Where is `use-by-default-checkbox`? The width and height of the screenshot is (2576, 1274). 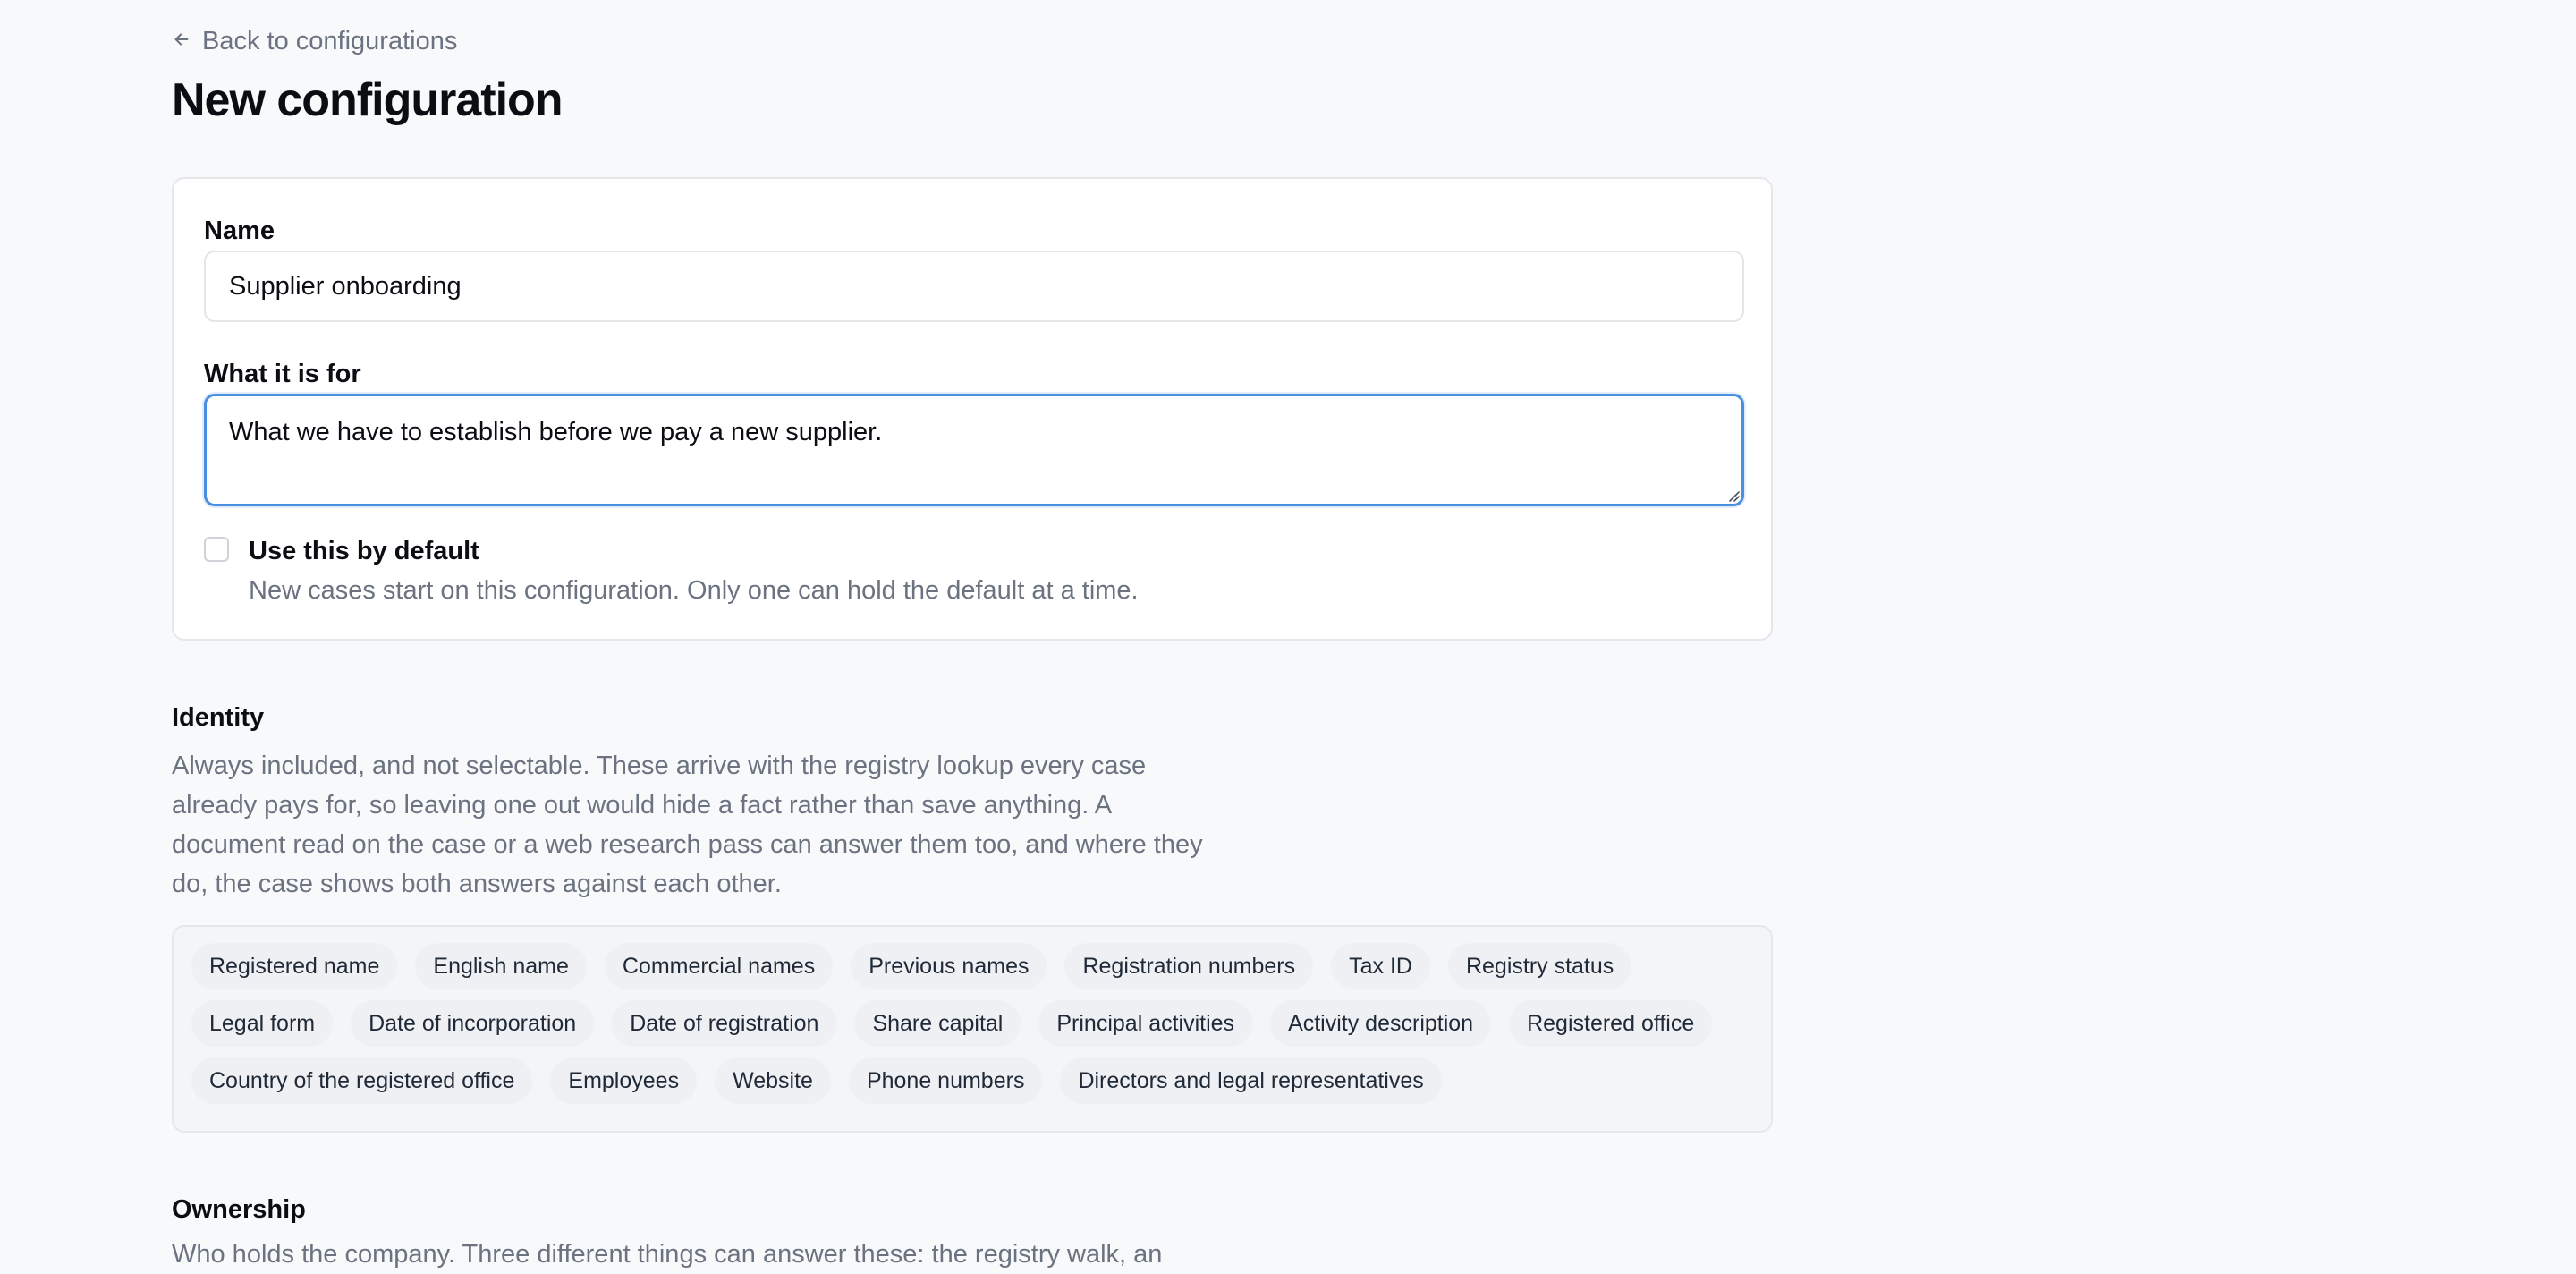 use-by-default-checkbox is located at coordinates (216, 549).